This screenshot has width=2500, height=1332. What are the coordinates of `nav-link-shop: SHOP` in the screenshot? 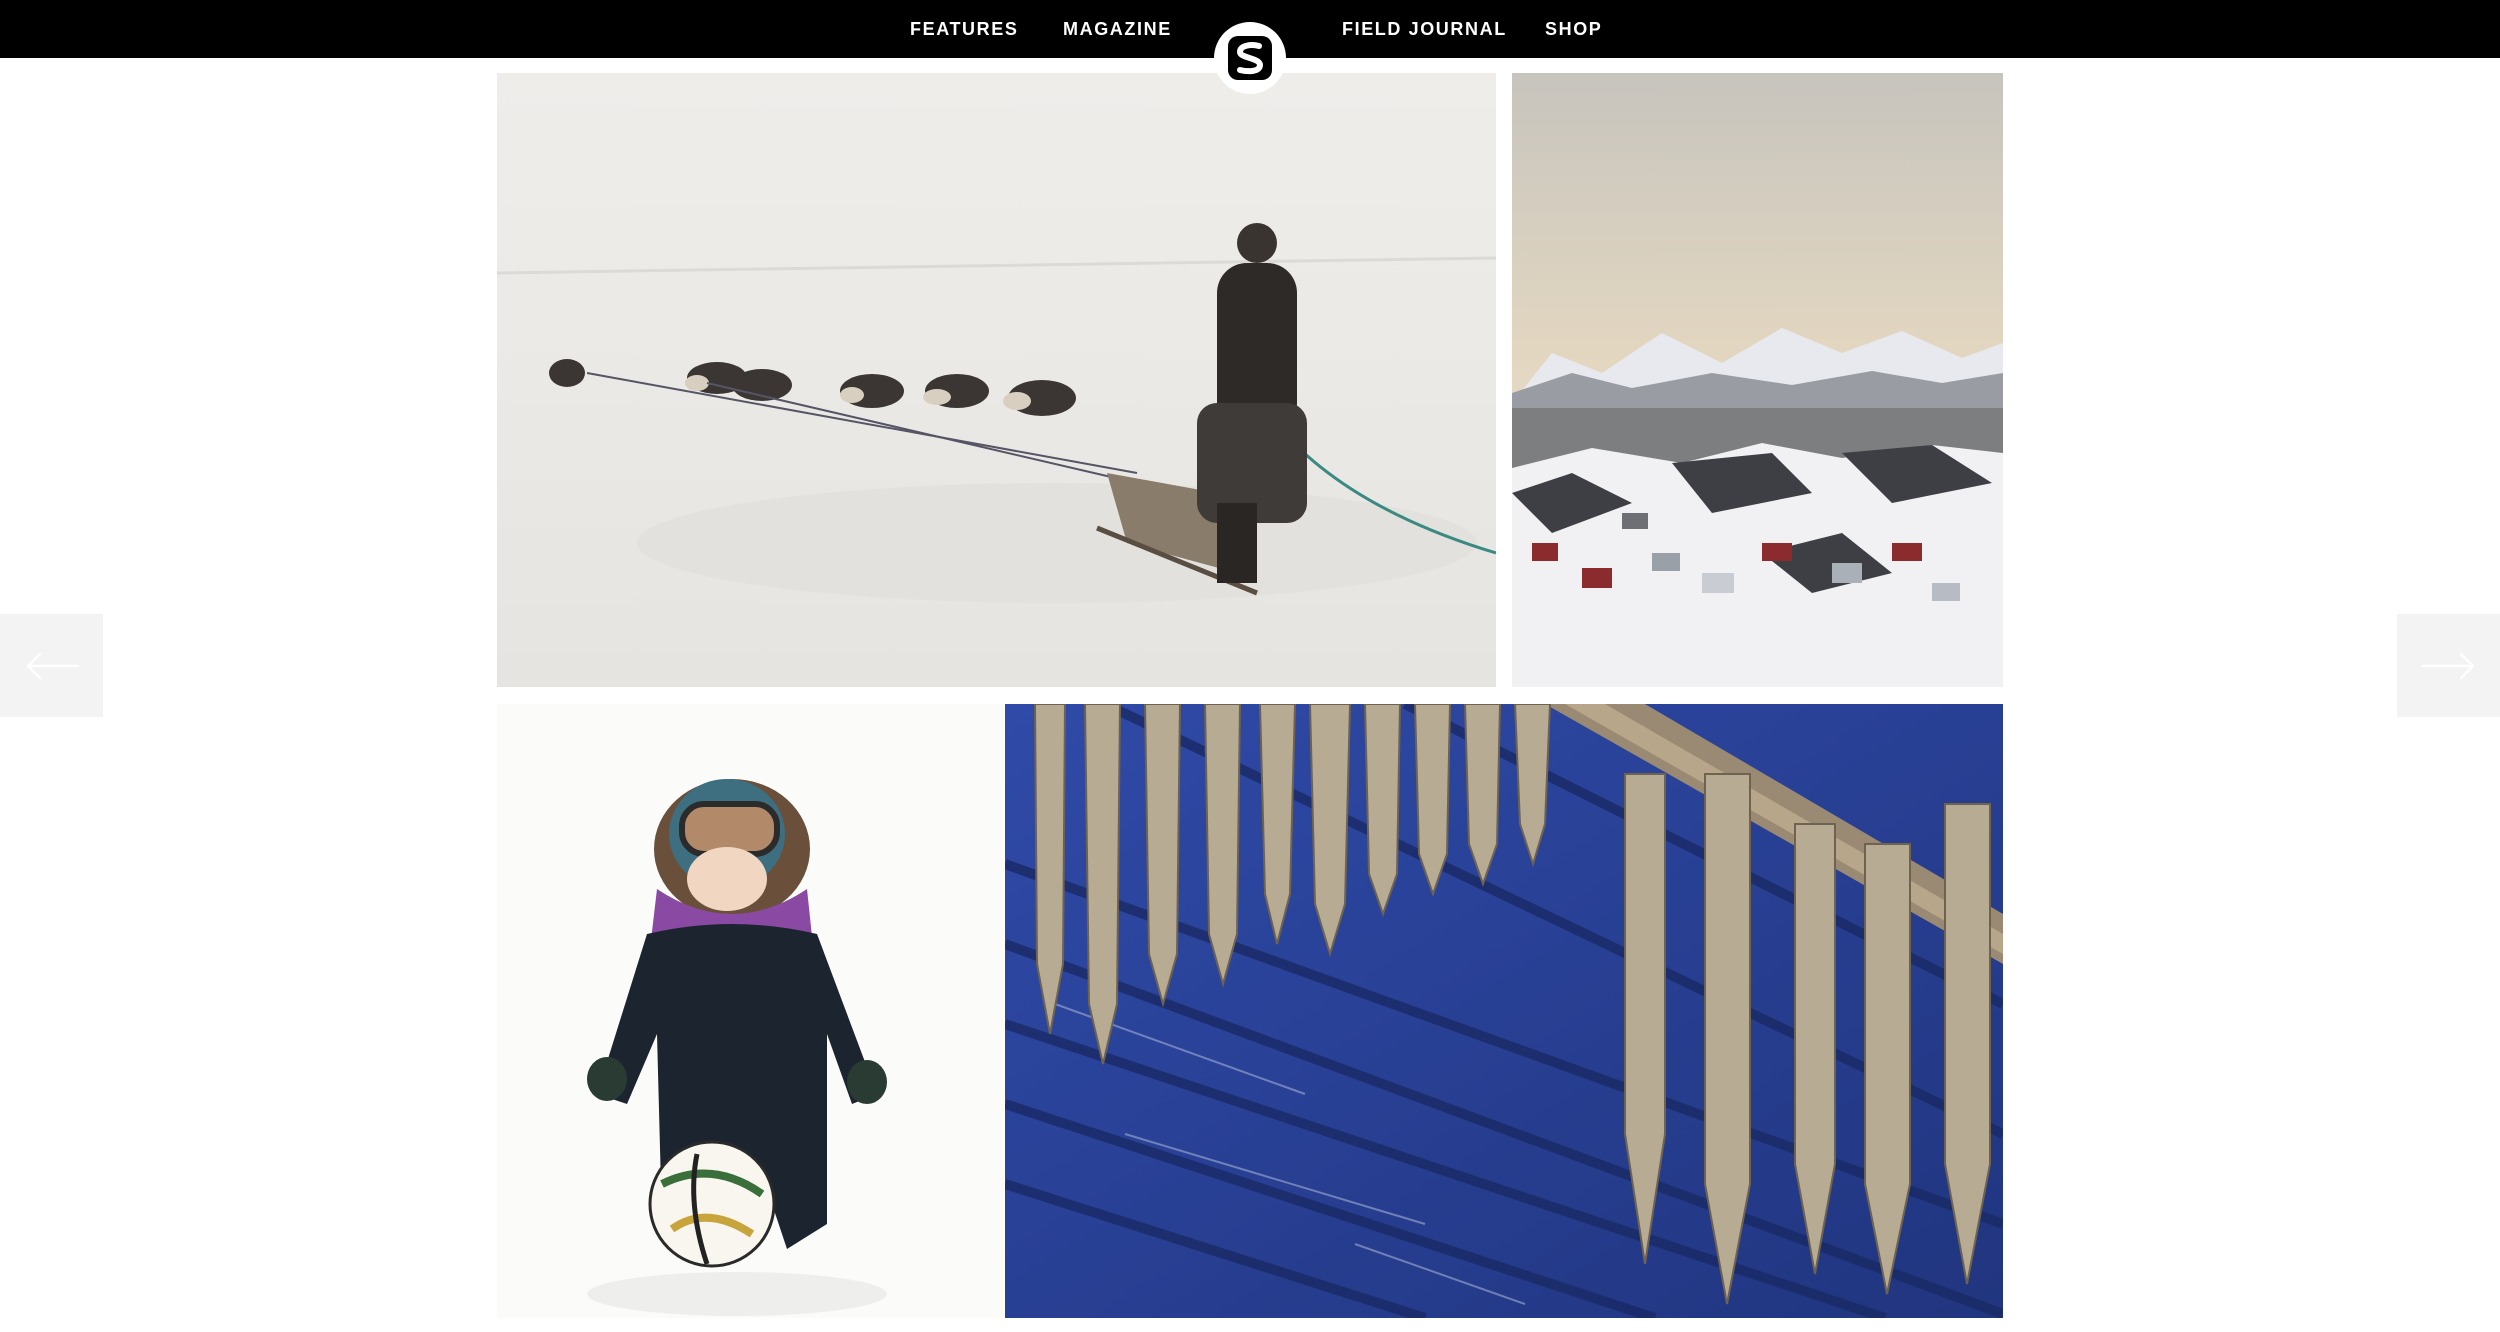 It's located at (1573, 29).